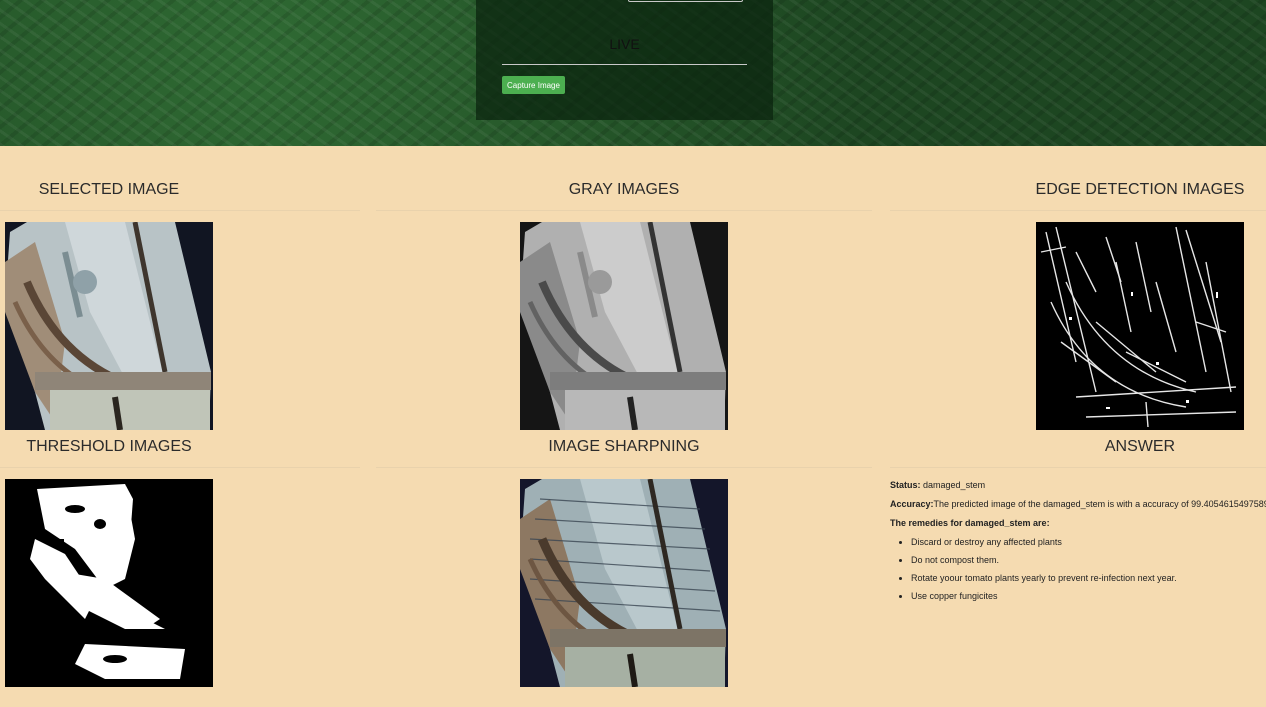  What do you see at coordinates (624, 326) in the screenshot?
I see `gray-image` at bounding box center [624, 326].